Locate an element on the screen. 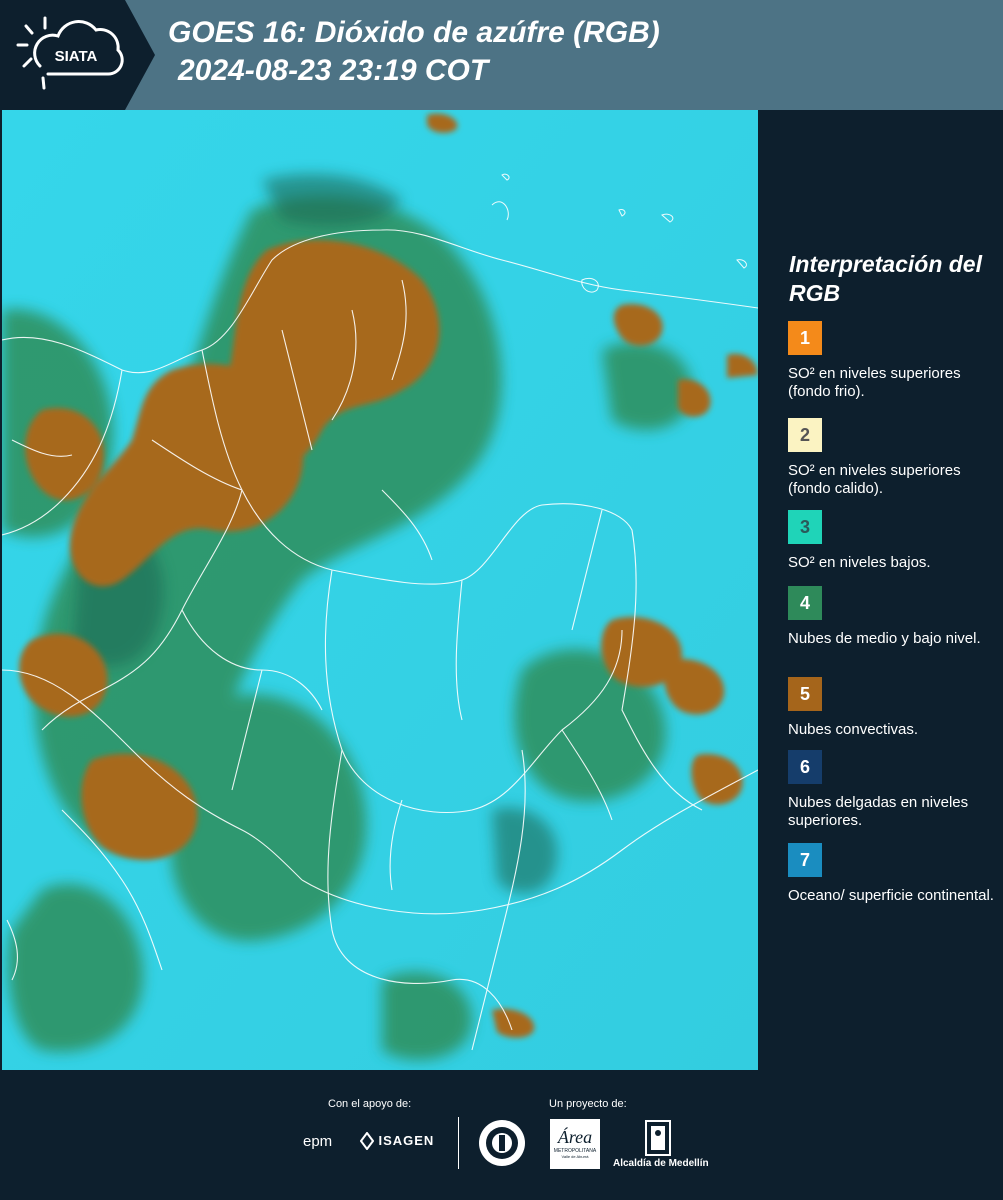 This screenshot has height=1200, width=1003. medellin-seal-logo is located at coordinates (502, 1145).